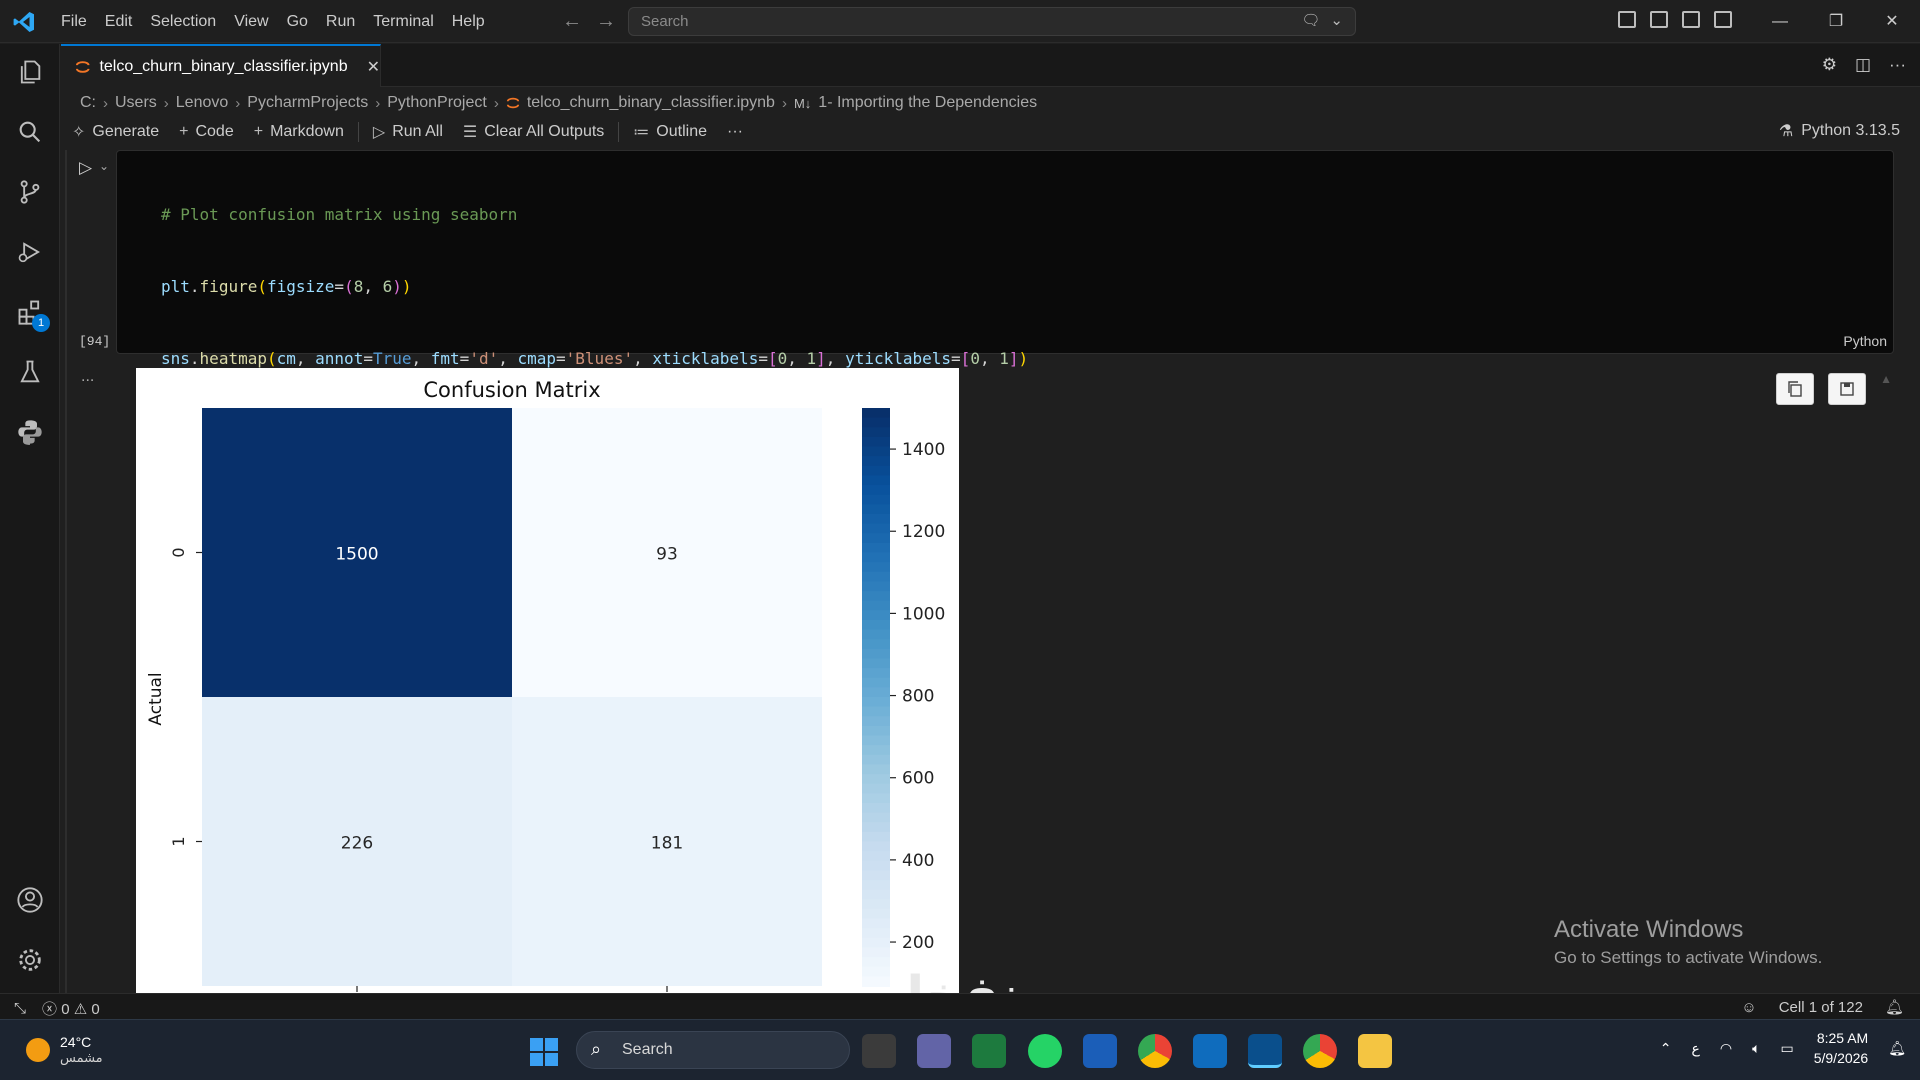 The height and width of the screenshot is (1080, 1920). What do you see at coordinates (20, 1008) in the screenshot?
I see `remote-icon: ⤡` at bounding box center [20, 1008].